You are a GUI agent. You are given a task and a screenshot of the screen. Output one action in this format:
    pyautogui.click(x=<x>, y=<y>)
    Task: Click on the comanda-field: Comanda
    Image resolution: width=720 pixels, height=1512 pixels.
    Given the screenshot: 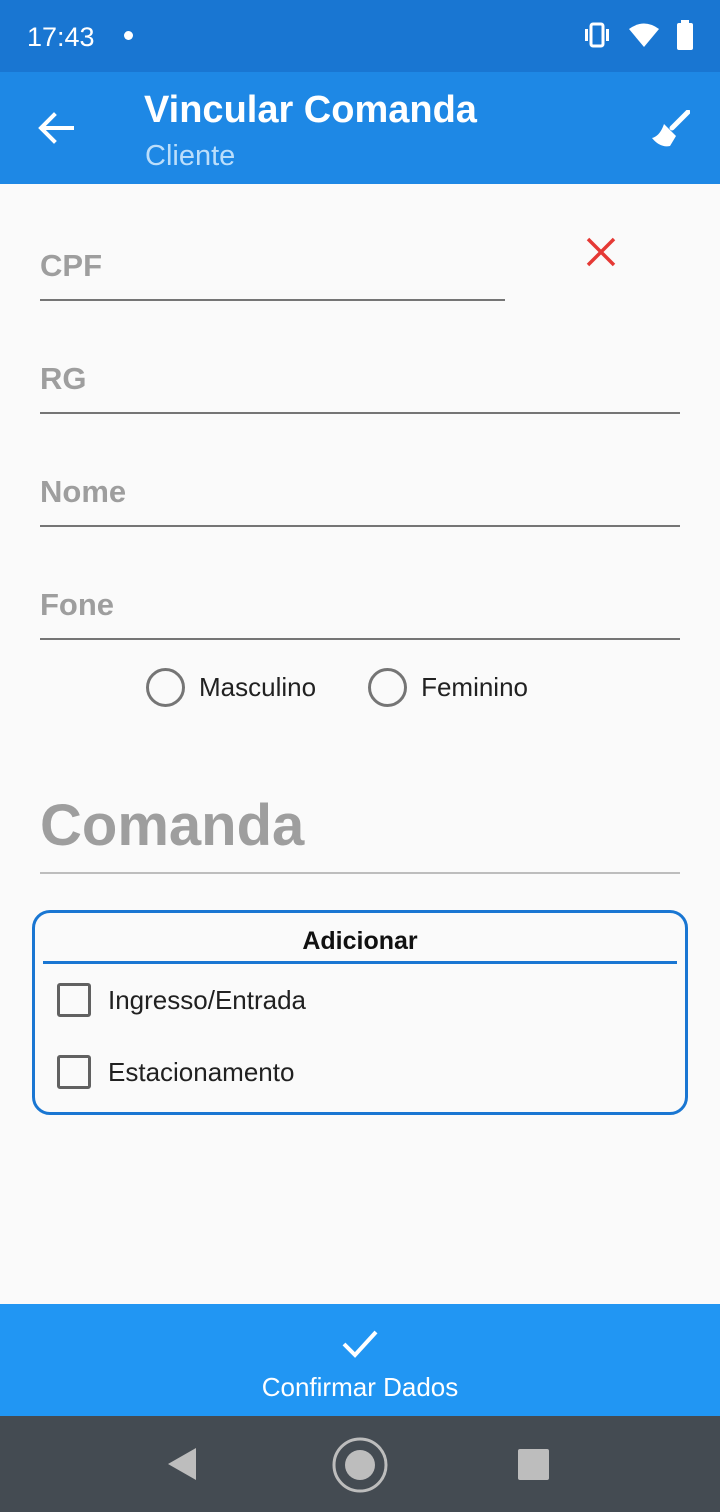 What is the action you would take?
    pyautogui.click(x=360, y=831)
    